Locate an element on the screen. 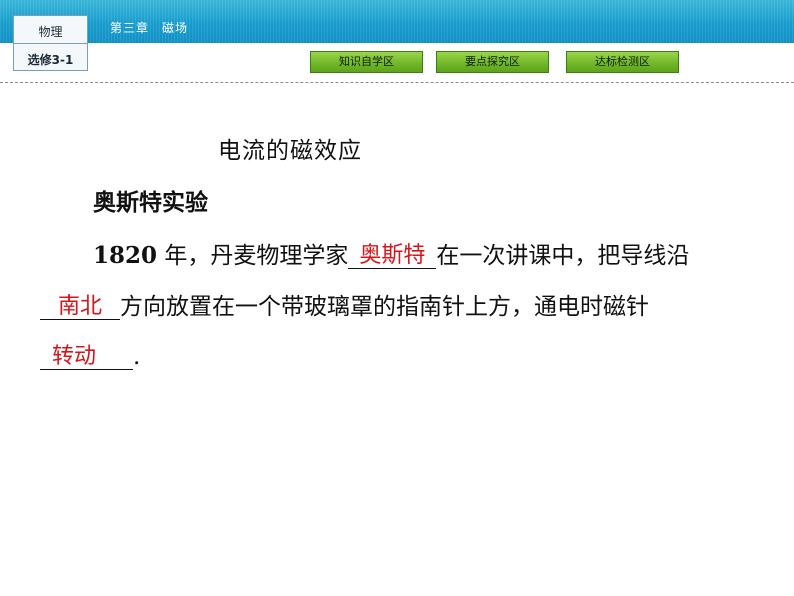  fill-blank-1: 奥斯特 is located at coordinates (392, 253).